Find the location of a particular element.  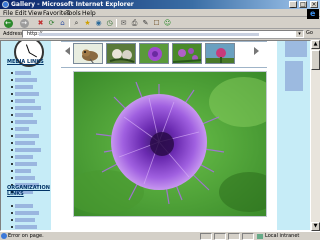

scroll-up-icon: ▲ is located at coordinates (315, 44).